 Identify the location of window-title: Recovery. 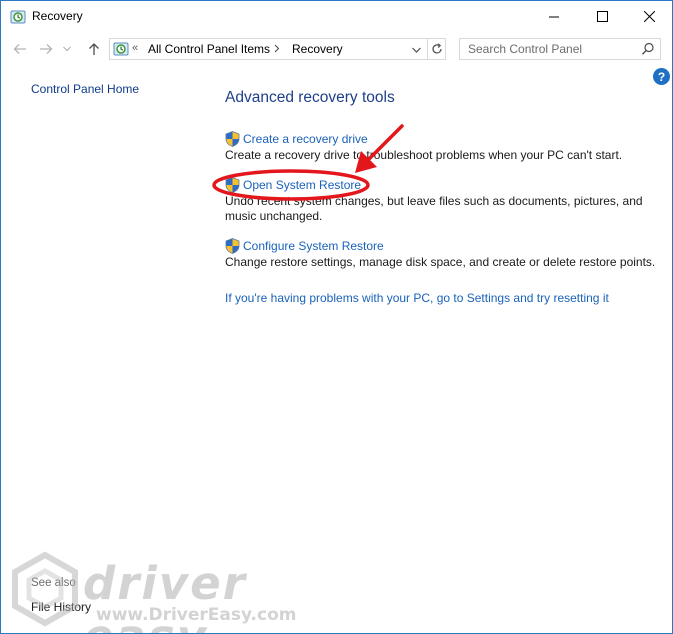
(57, 16).